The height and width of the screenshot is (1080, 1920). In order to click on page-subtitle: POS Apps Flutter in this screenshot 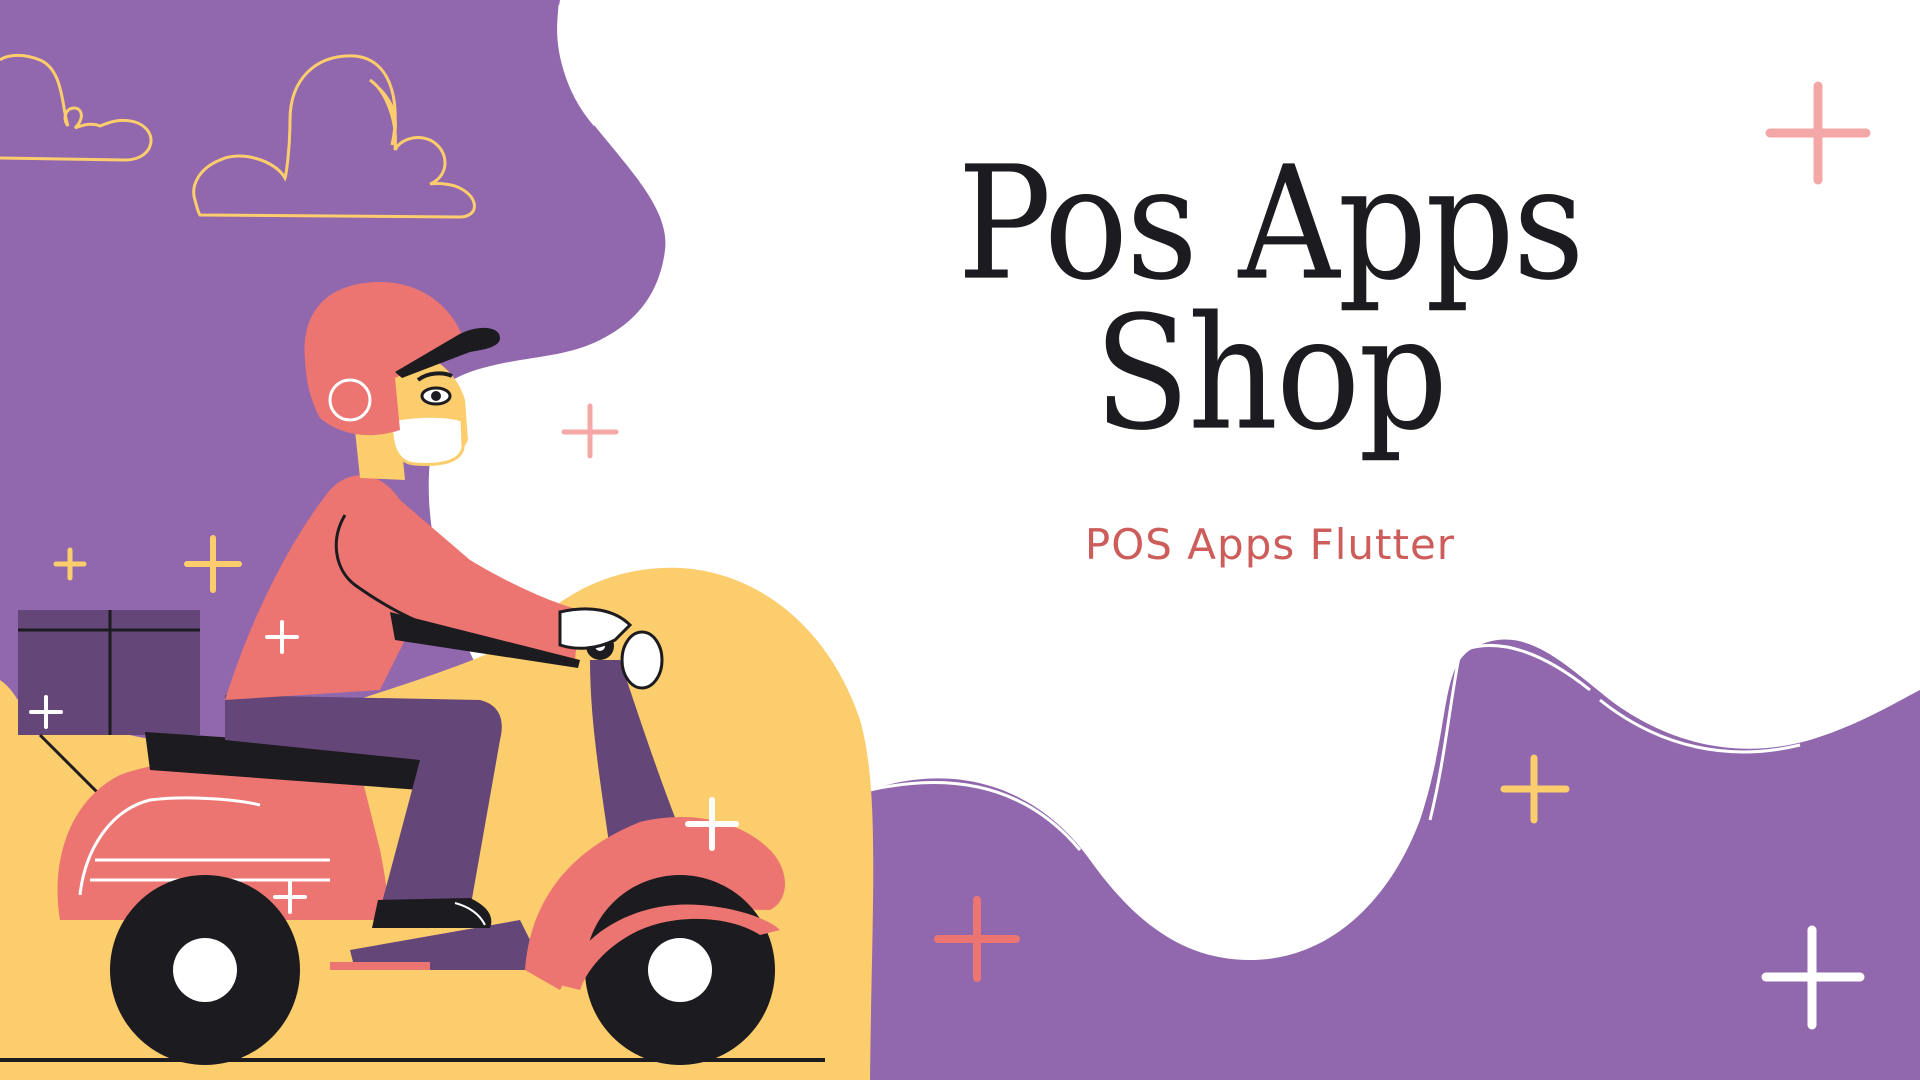, I will do `click(1270, 544)`.